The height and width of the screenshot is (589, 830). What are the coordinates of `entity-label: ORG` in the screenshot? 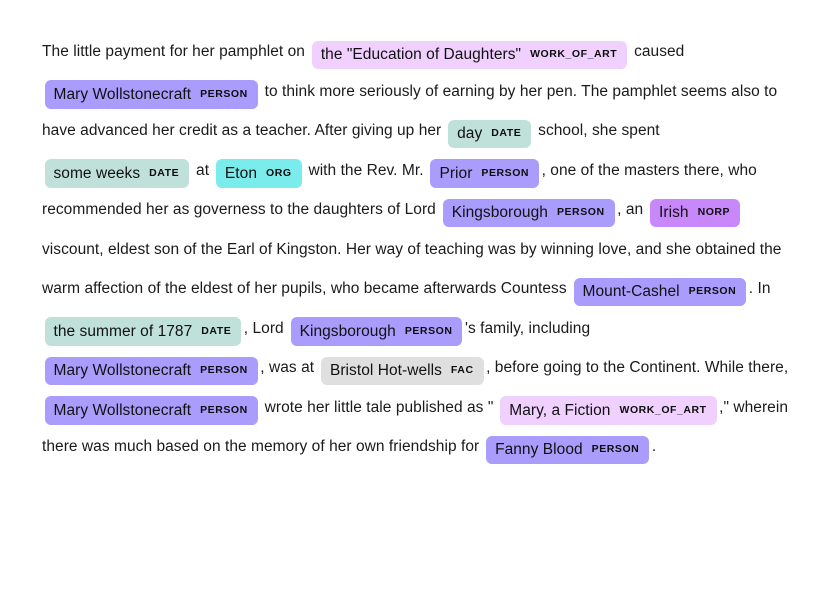 It's located at (279, 172).